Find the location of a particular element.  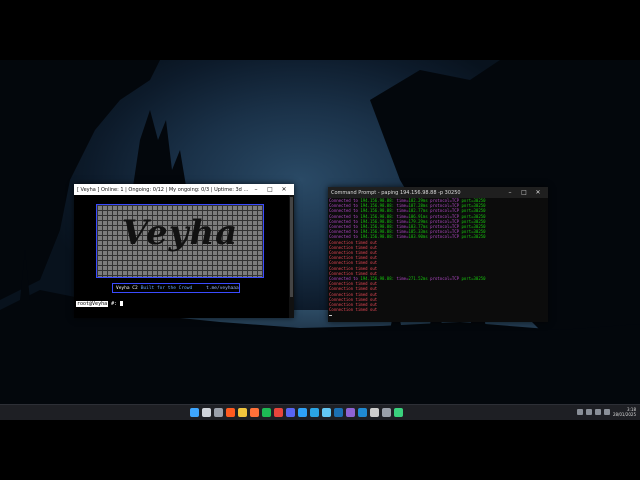

command-prompt-line: root@Veyha #: is located at coordinates (100, 304).